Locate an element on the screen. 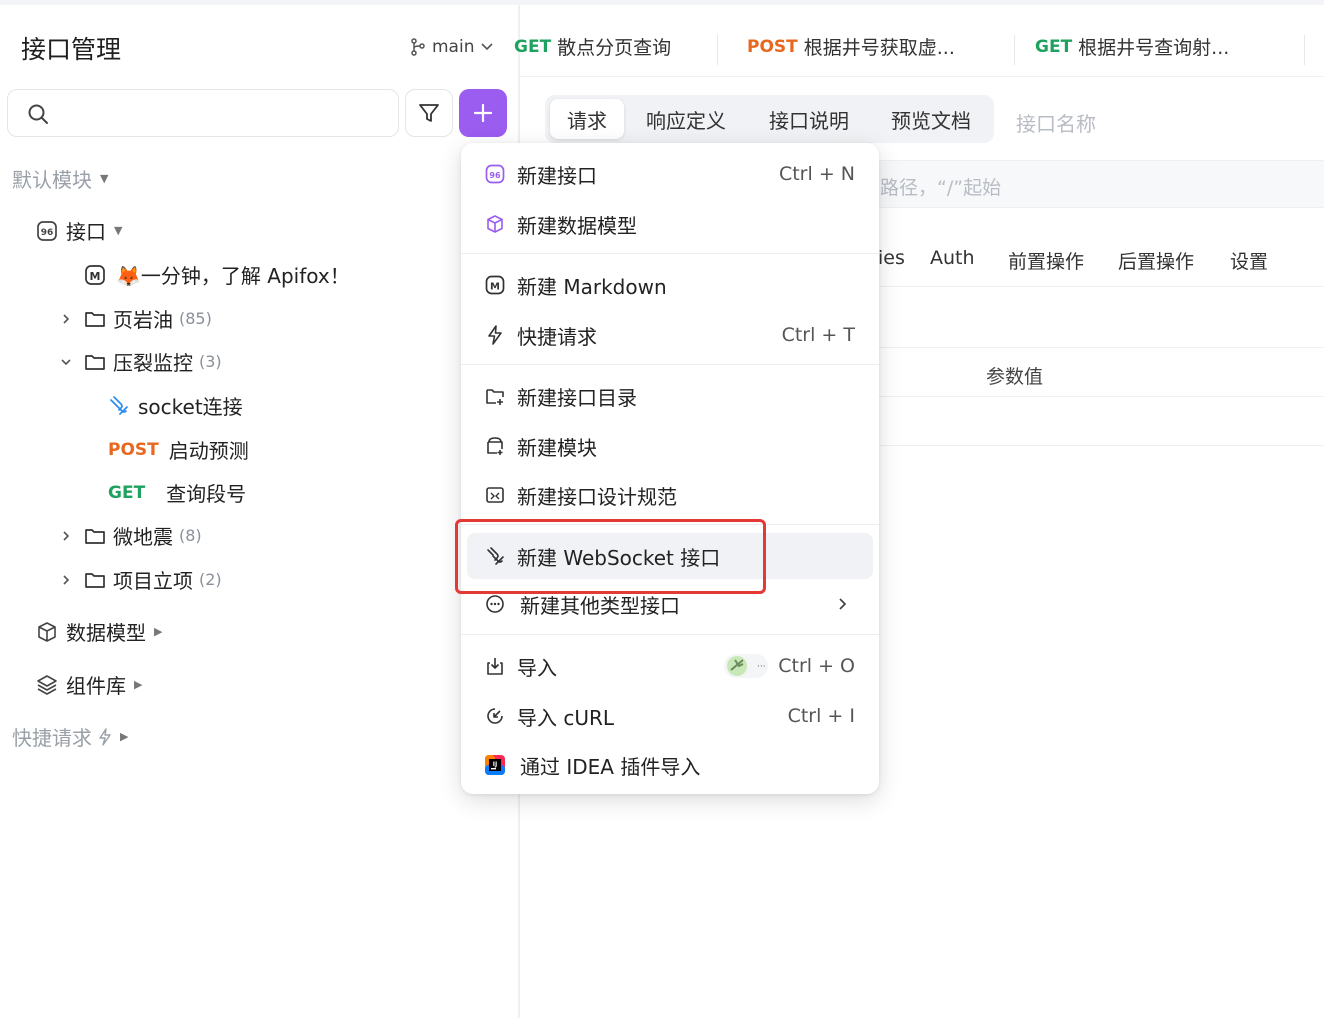  search-input is located at coordinates (203, 113).